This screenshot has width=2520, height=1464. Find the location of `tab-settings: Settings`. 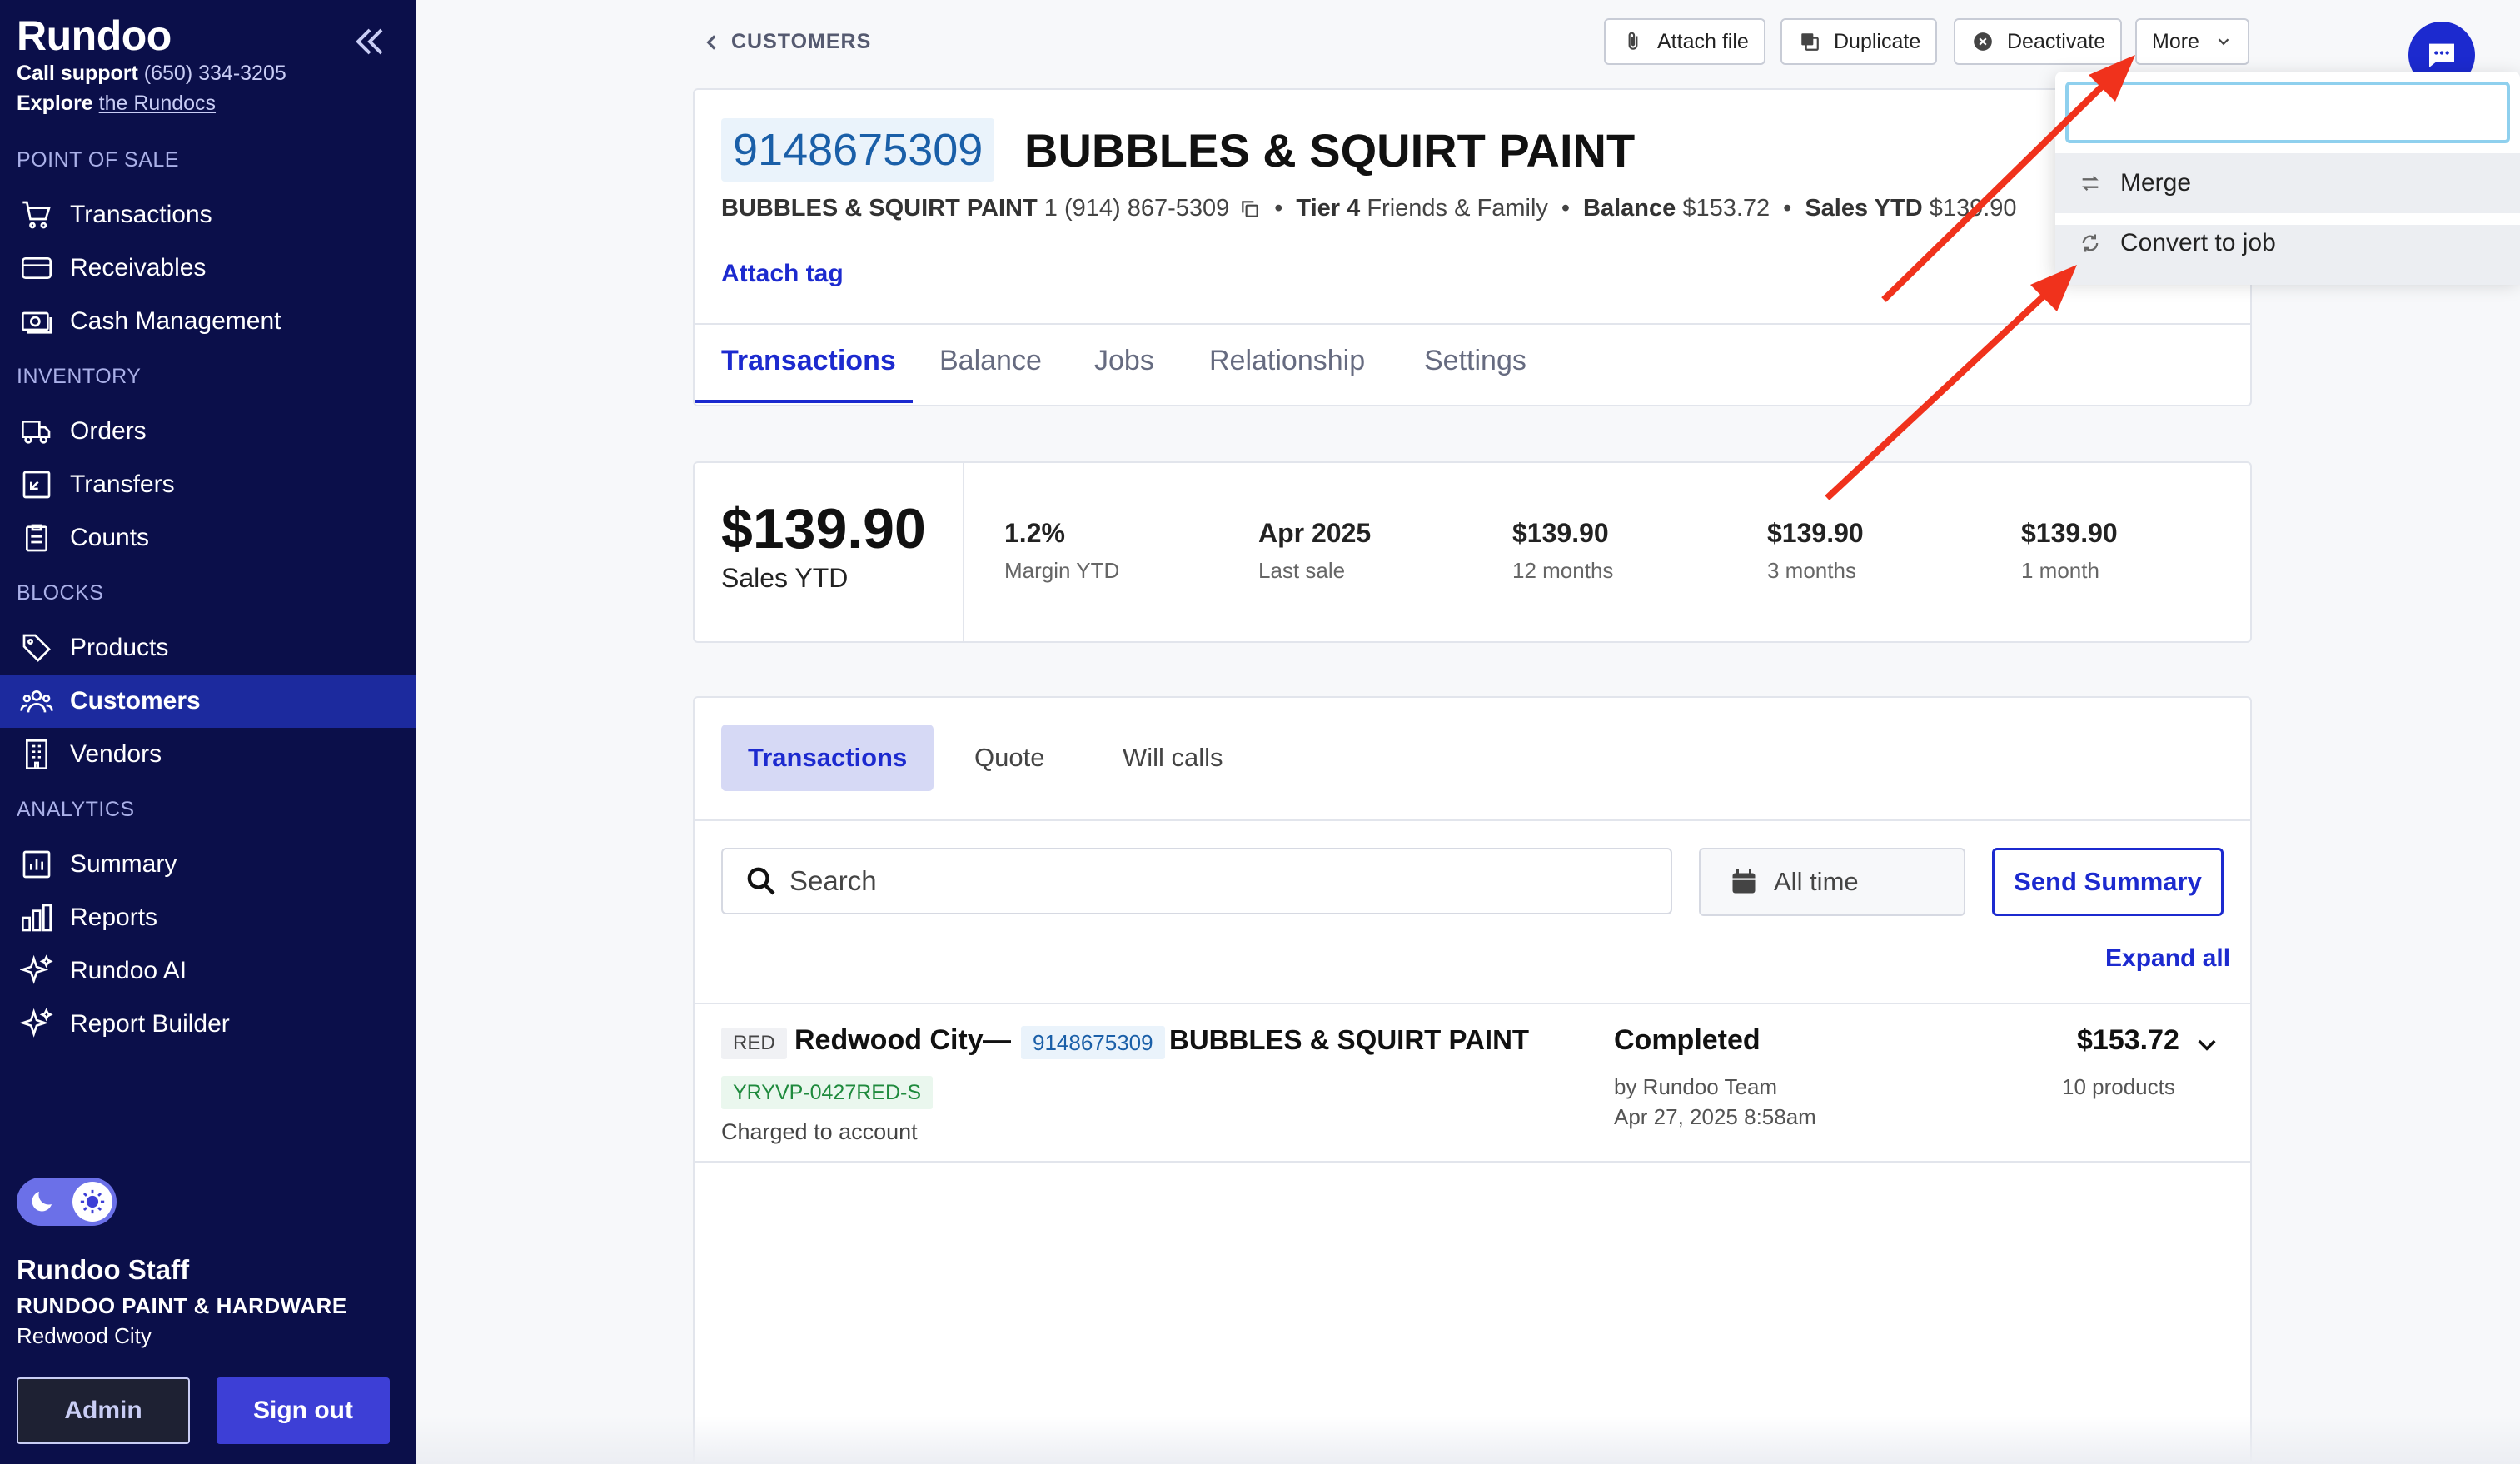

tab-settings: Settings is located at coordinates (1475, 361).